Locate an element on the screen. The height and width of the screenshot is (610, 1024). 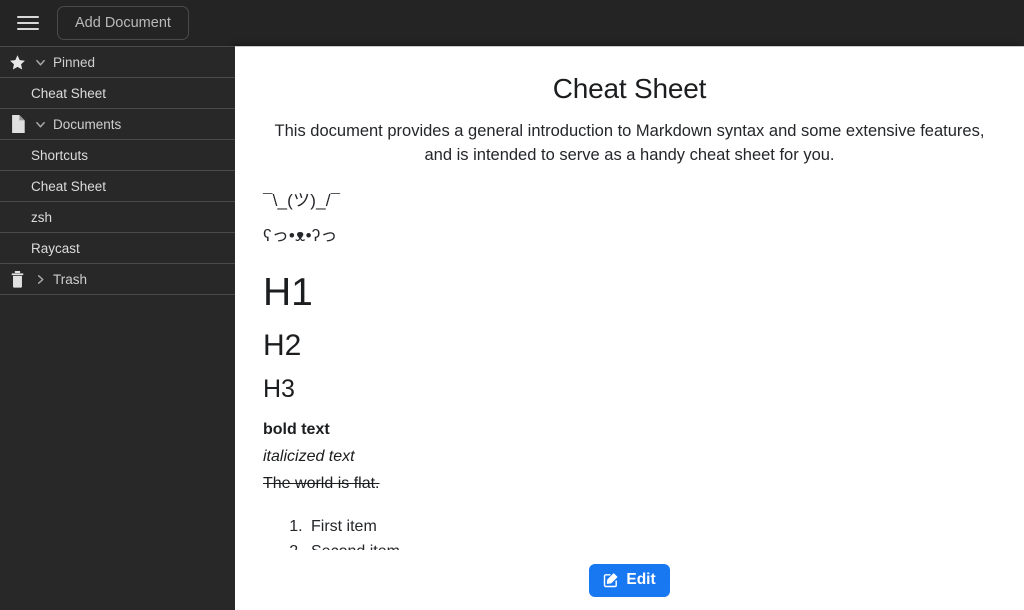
sidebar-item-label: Raycast is located at coordinates (55, 248).